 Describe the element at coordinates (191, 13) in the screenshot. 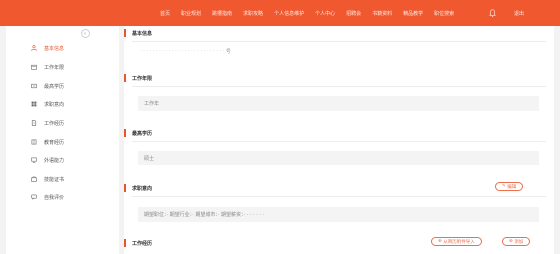

I see `nav-item-career-planning: 职业规划` at that location.